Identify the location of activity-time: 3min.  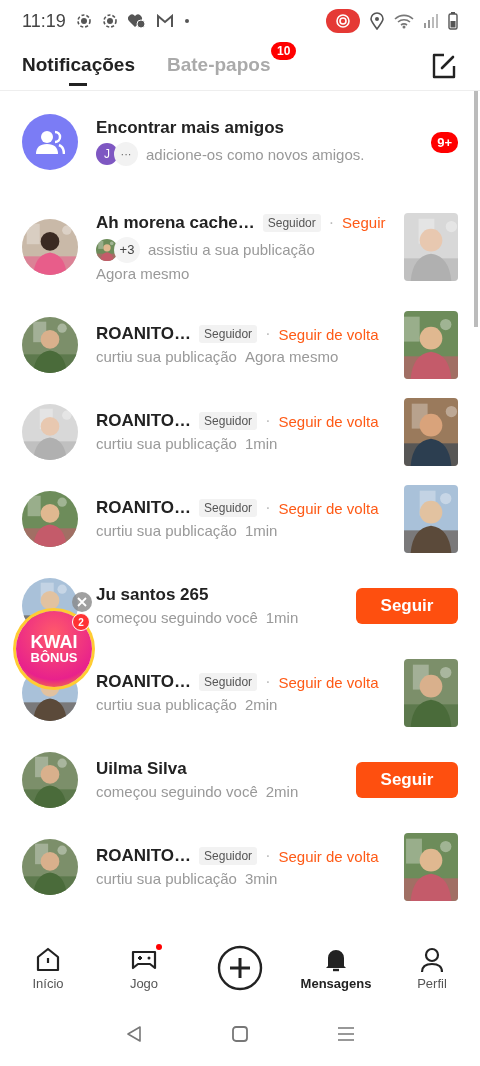
(261, 878).